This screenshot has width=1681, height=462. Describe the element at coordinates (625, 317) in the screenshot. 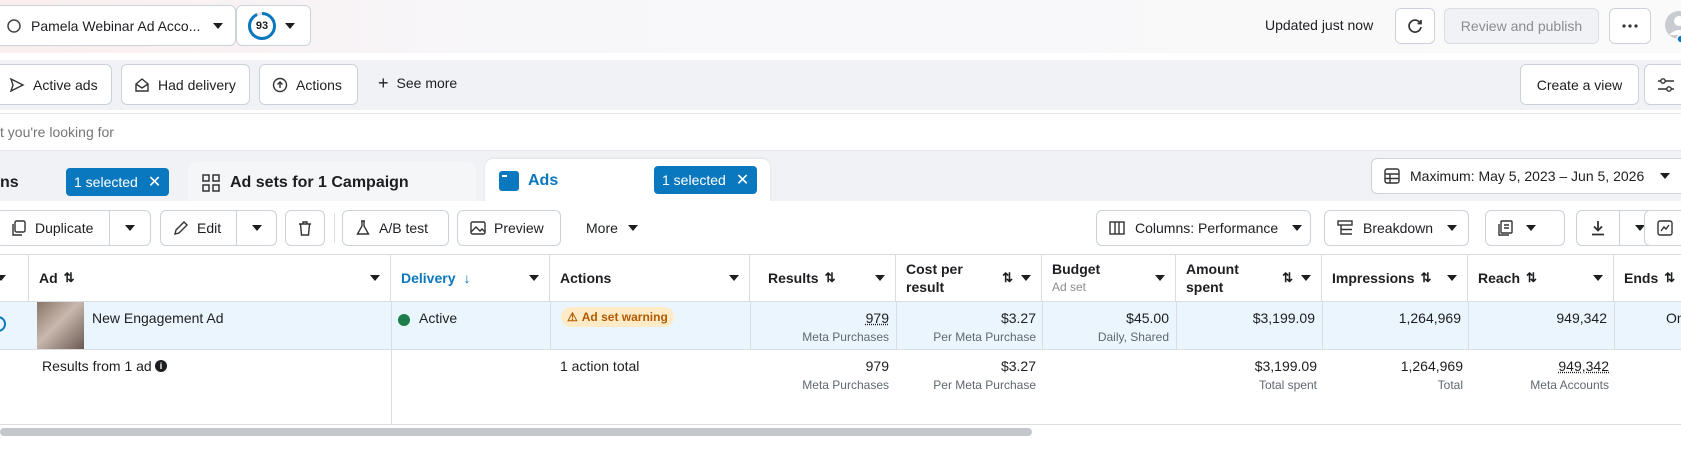

I see `warning-label: Ad set warning` at that location.